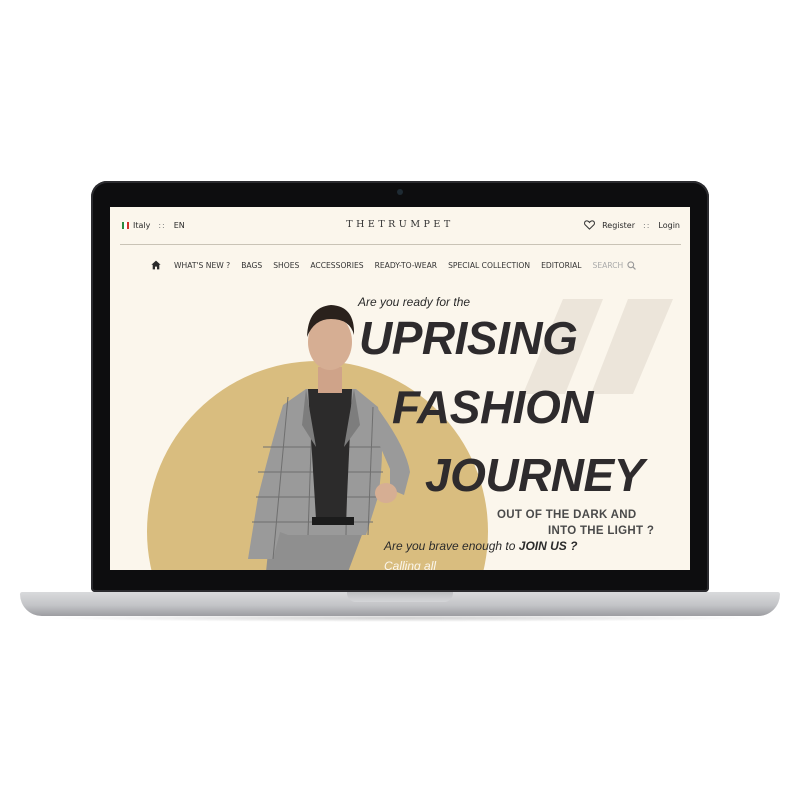  Describe the element at coordinates (618, 225) in the screenshot. I see `register-link: Register` at that location.